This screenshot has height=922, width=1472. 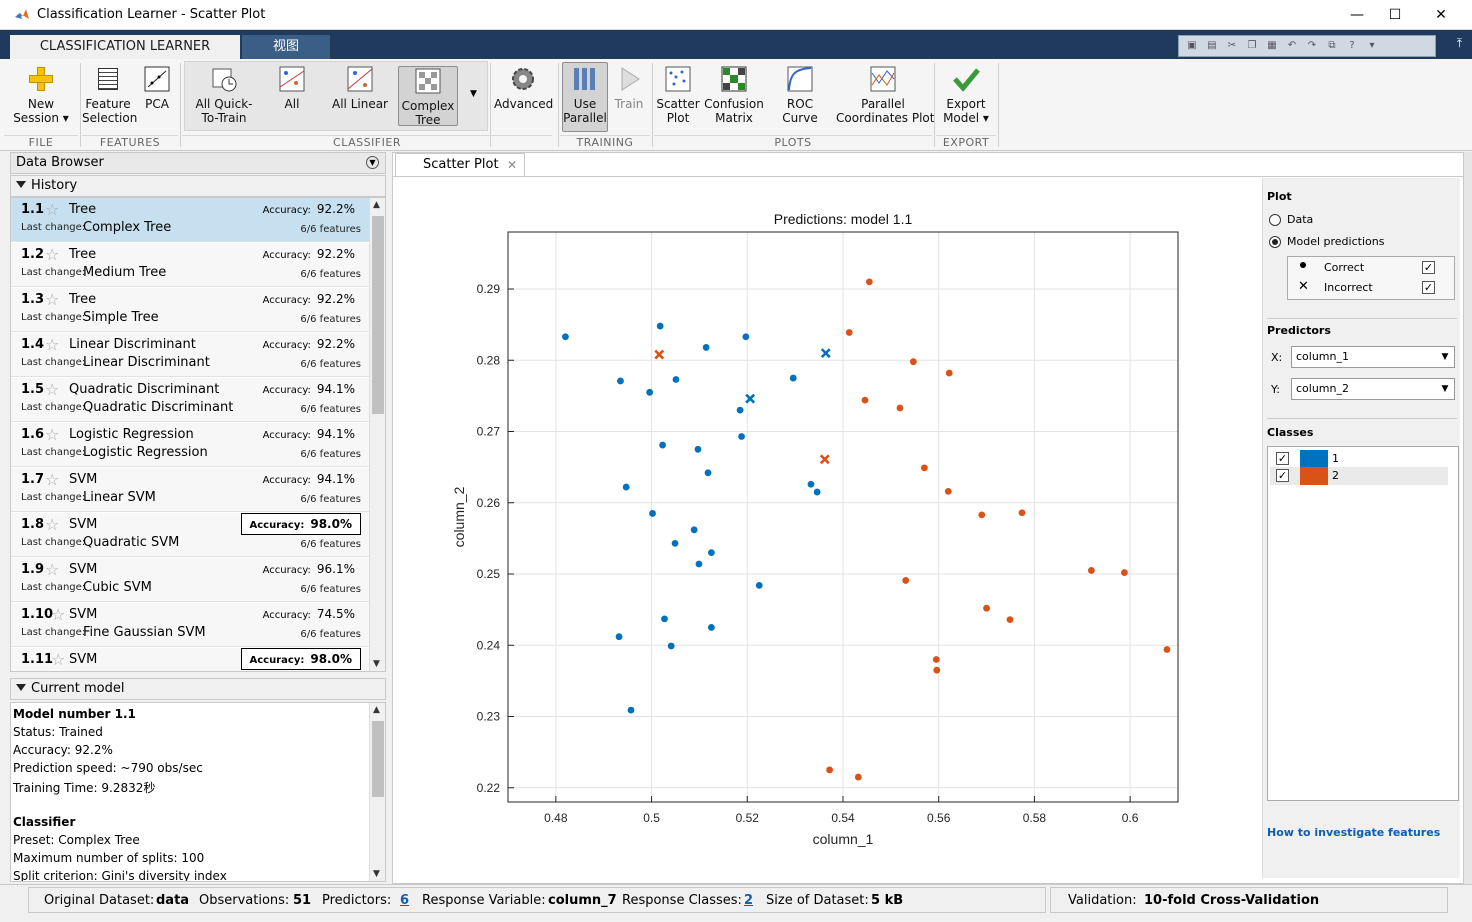 What do you see at coordinates (336, 344) in the screenshot?
I see `accuracy-value: 92.2%` at bounding box center [336, 344].